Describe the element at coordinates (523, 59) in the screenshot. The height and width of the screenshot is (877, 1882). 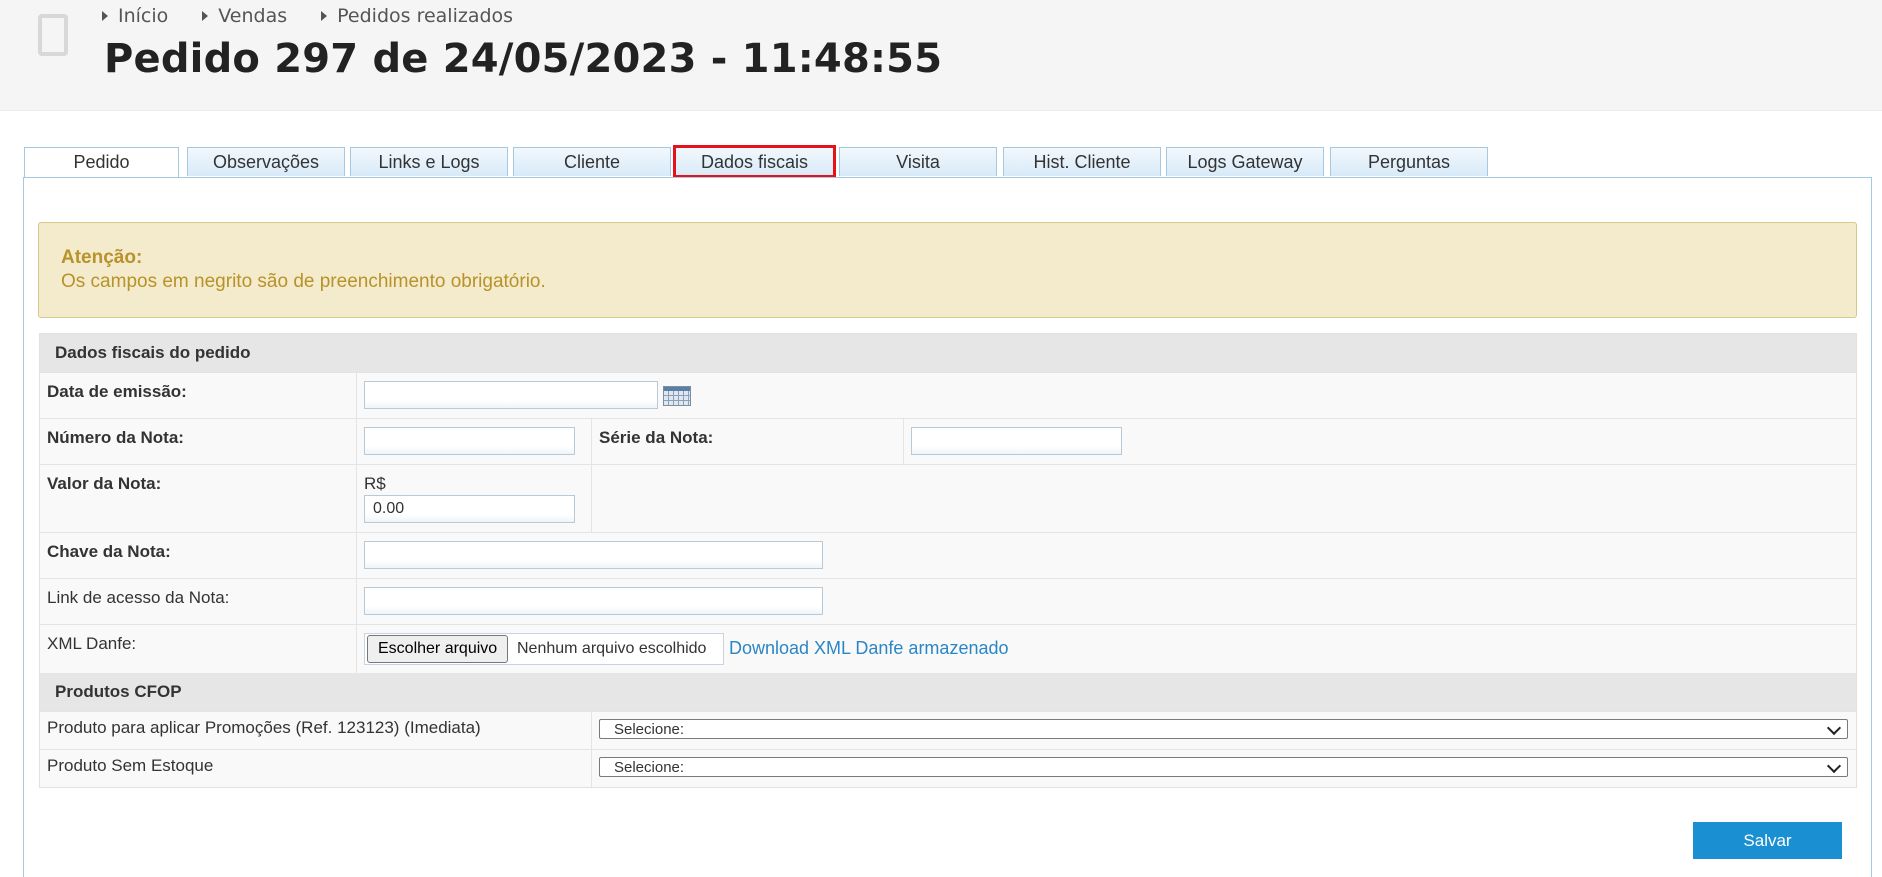
I see `page-title: Pedido 297 de 24/05/2023 - 11:48:55` at that location.